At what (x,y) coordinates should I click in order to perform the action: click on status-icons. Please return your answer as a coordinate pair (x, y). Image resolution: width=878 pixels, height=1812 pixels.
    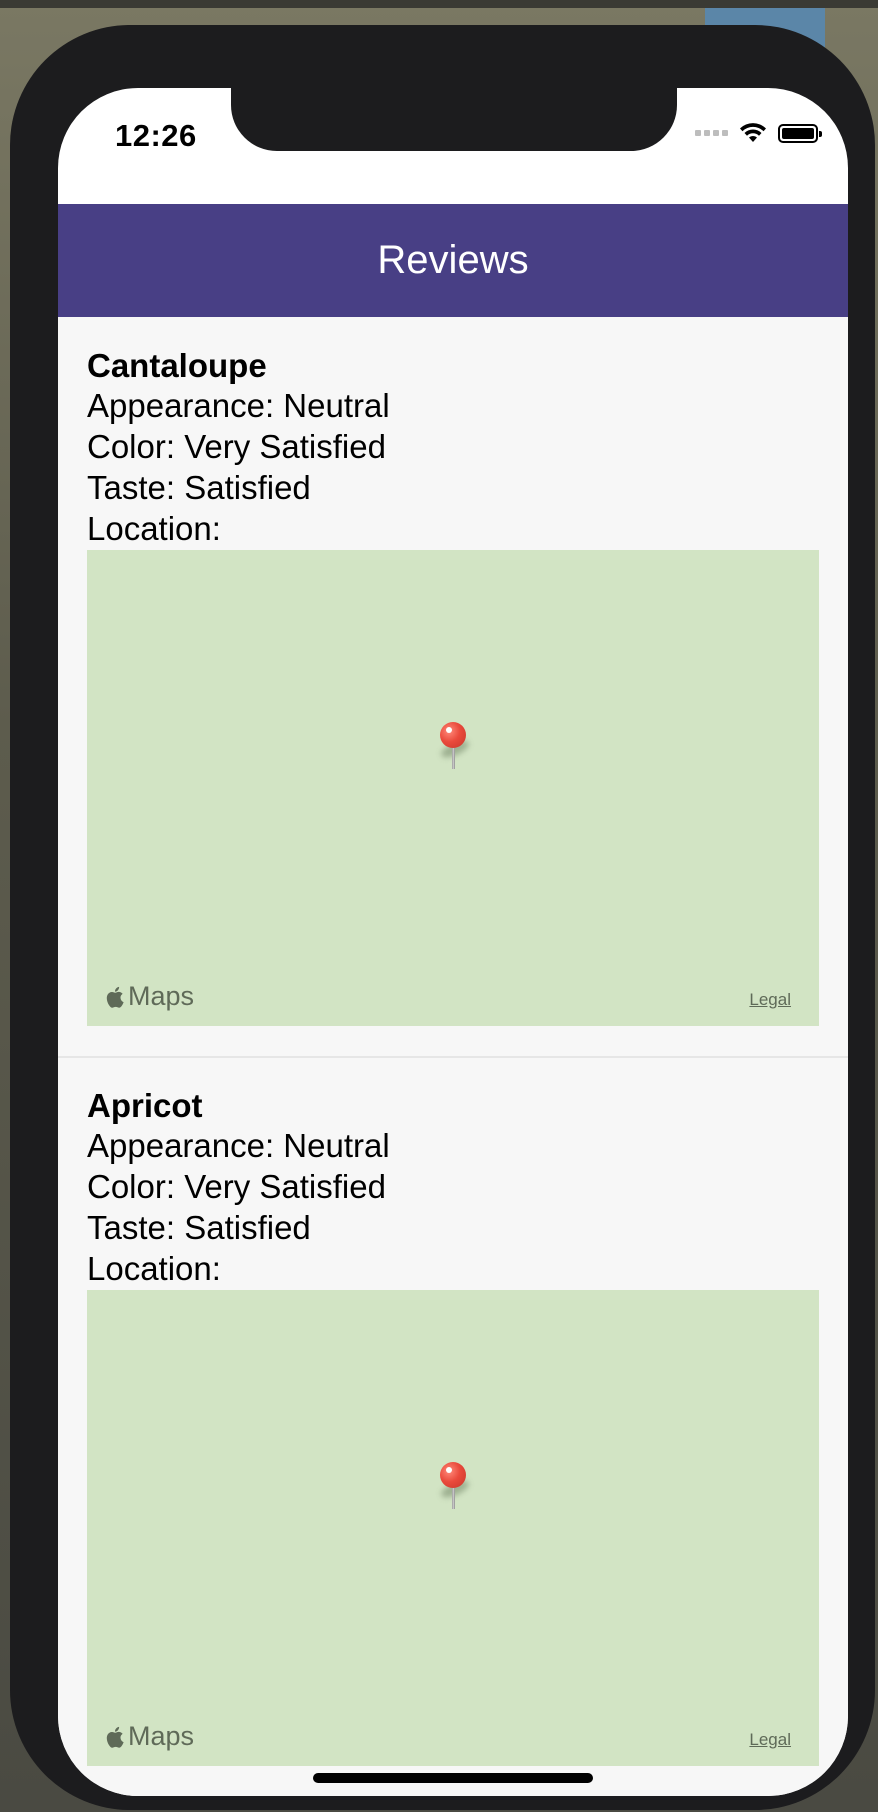
    Looking at the image, I should click on (758, 133).